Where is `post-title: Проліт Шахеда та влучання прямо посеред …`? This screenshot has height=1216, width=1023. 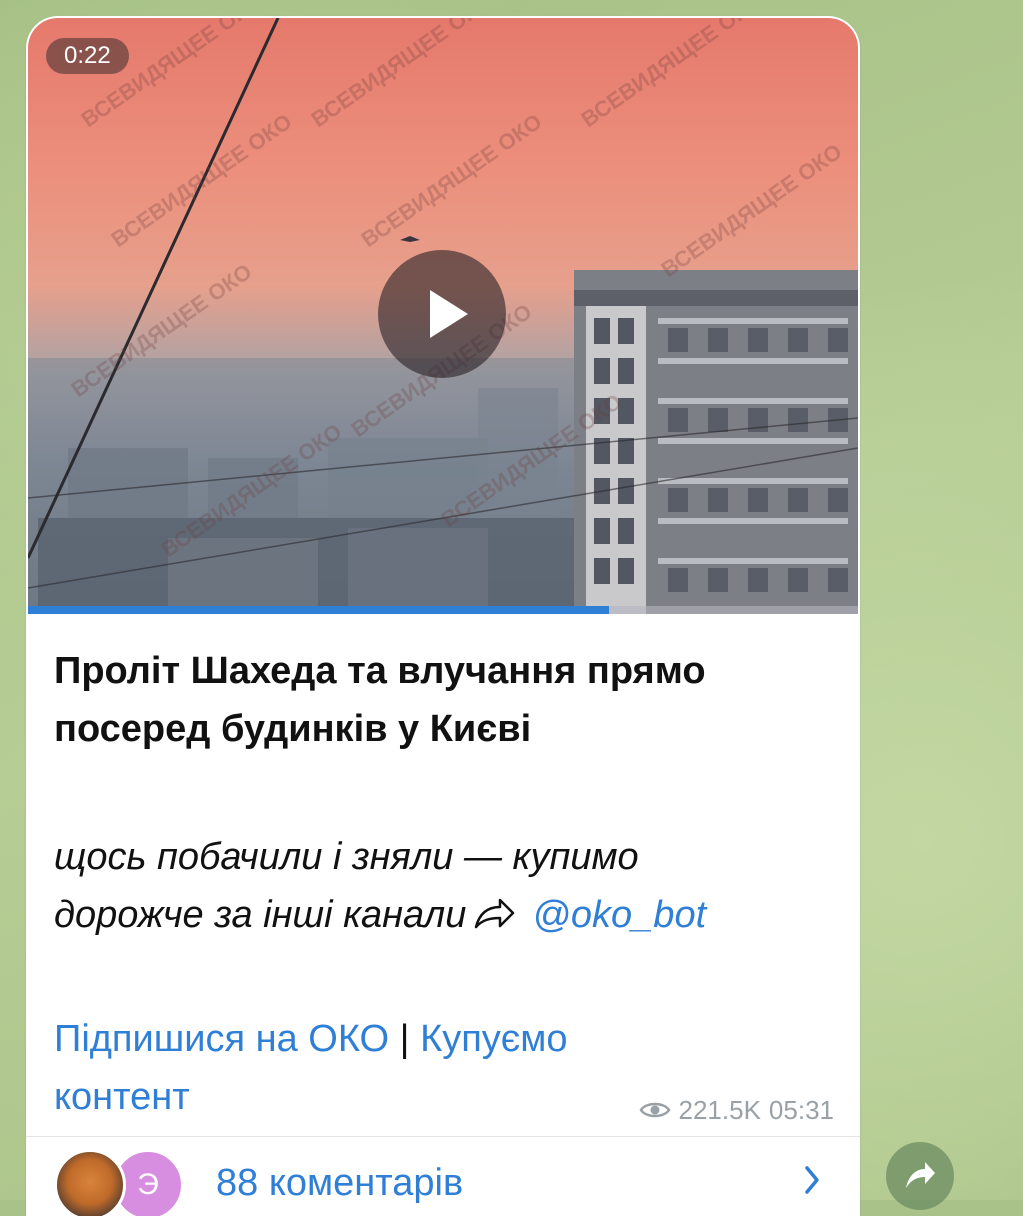 post-title: Проліт Шахеда та влучання прямо посеред … is located at coordinates (444, 700).